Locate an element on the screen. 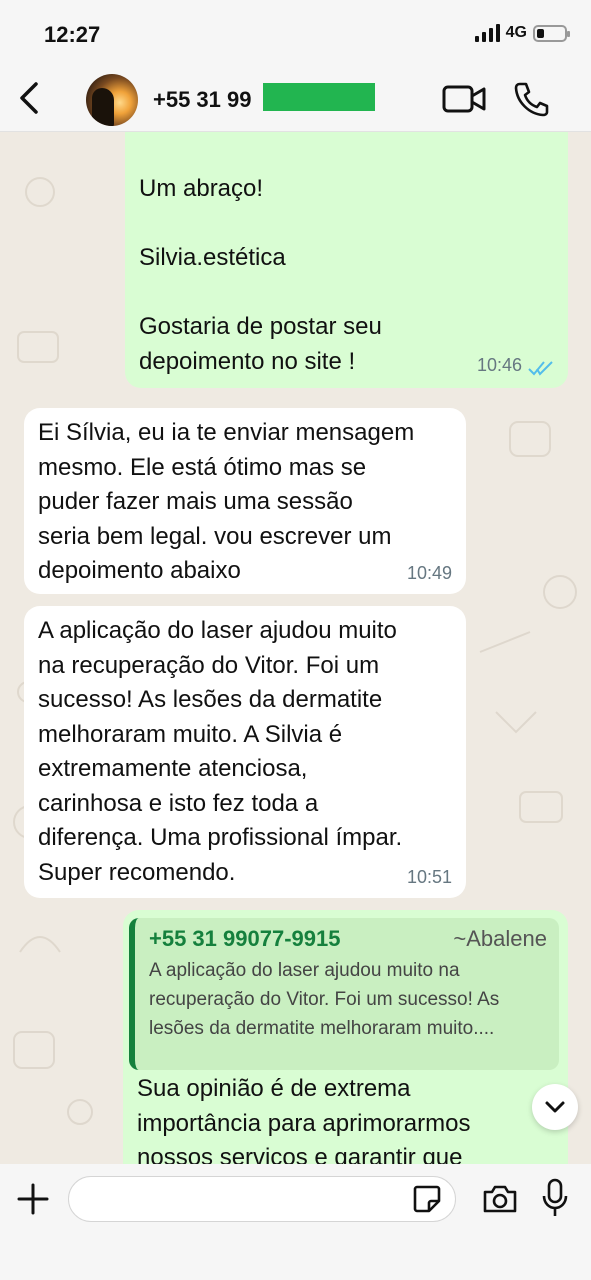 This screenshot has height=1280, width=591. attach-button is located at coordinates (33, 1199).